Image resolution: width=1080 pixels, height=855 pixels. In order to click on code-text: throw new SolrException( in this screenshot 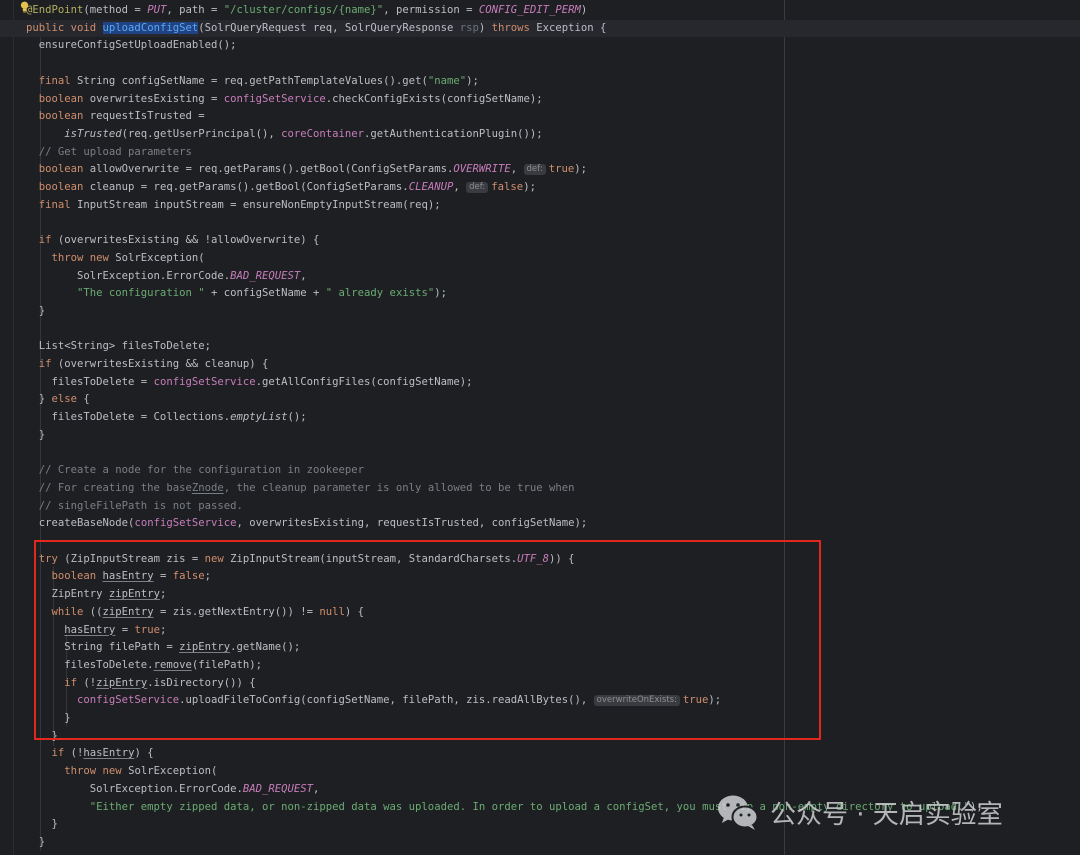, I will do `click(121, 772)`.